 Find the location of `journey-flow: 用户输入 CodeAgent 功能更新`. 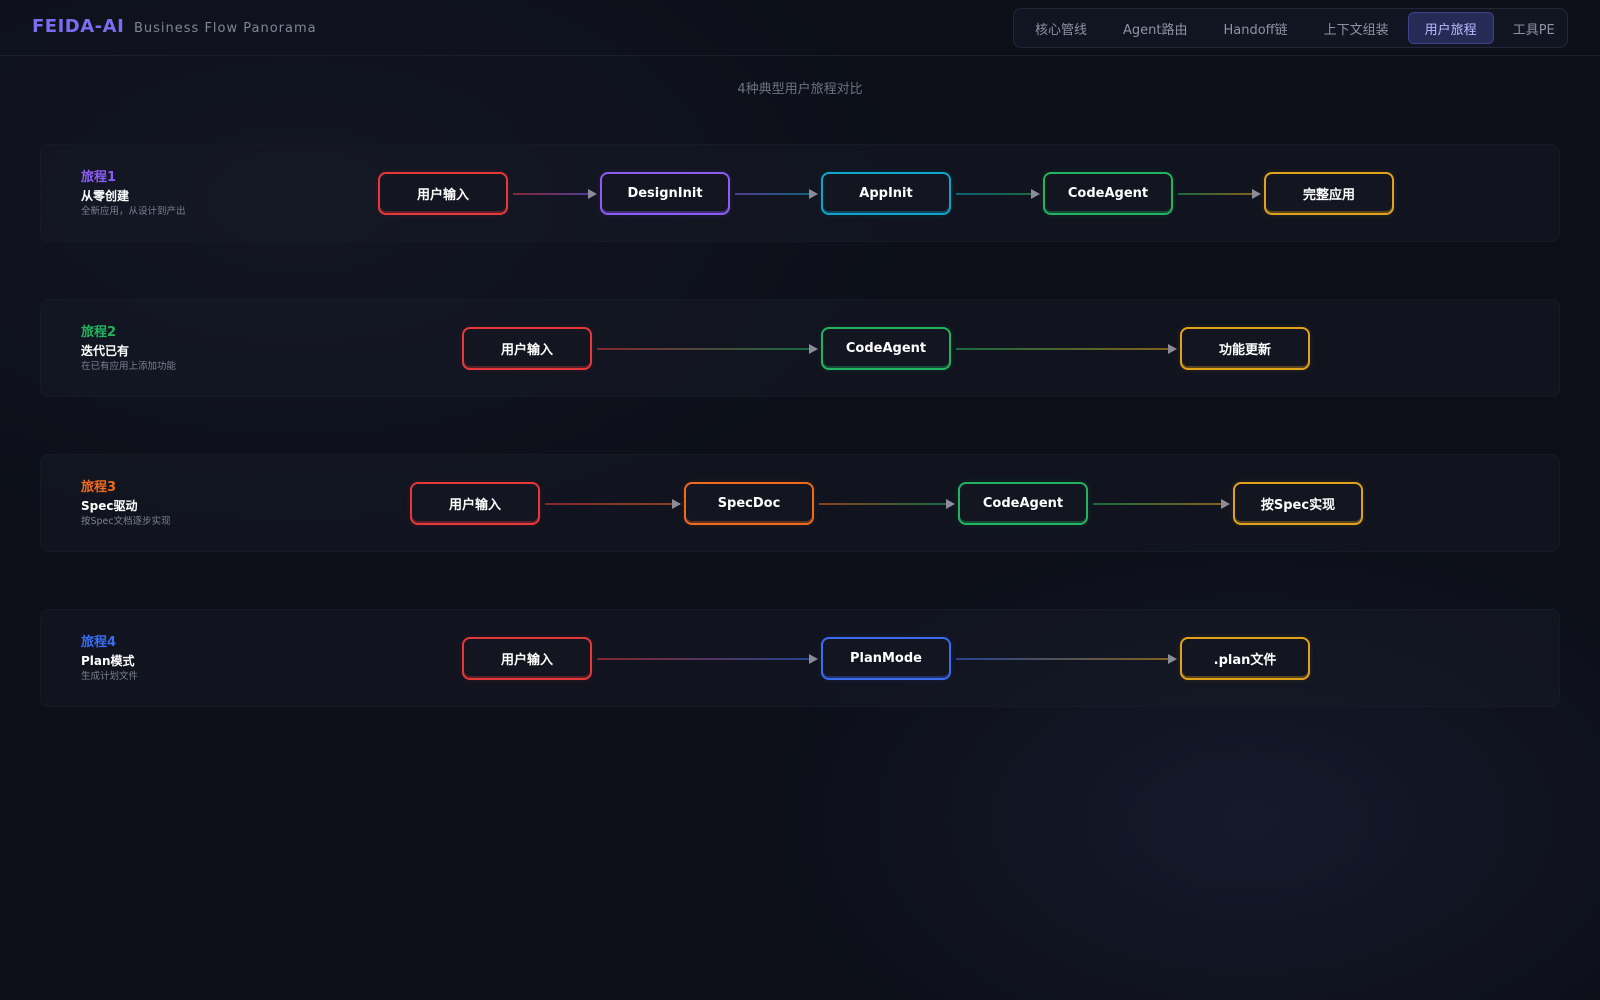

journey-flow: 用户输入 CodeAgent 功能更新 is located at coordinates (801, 349).